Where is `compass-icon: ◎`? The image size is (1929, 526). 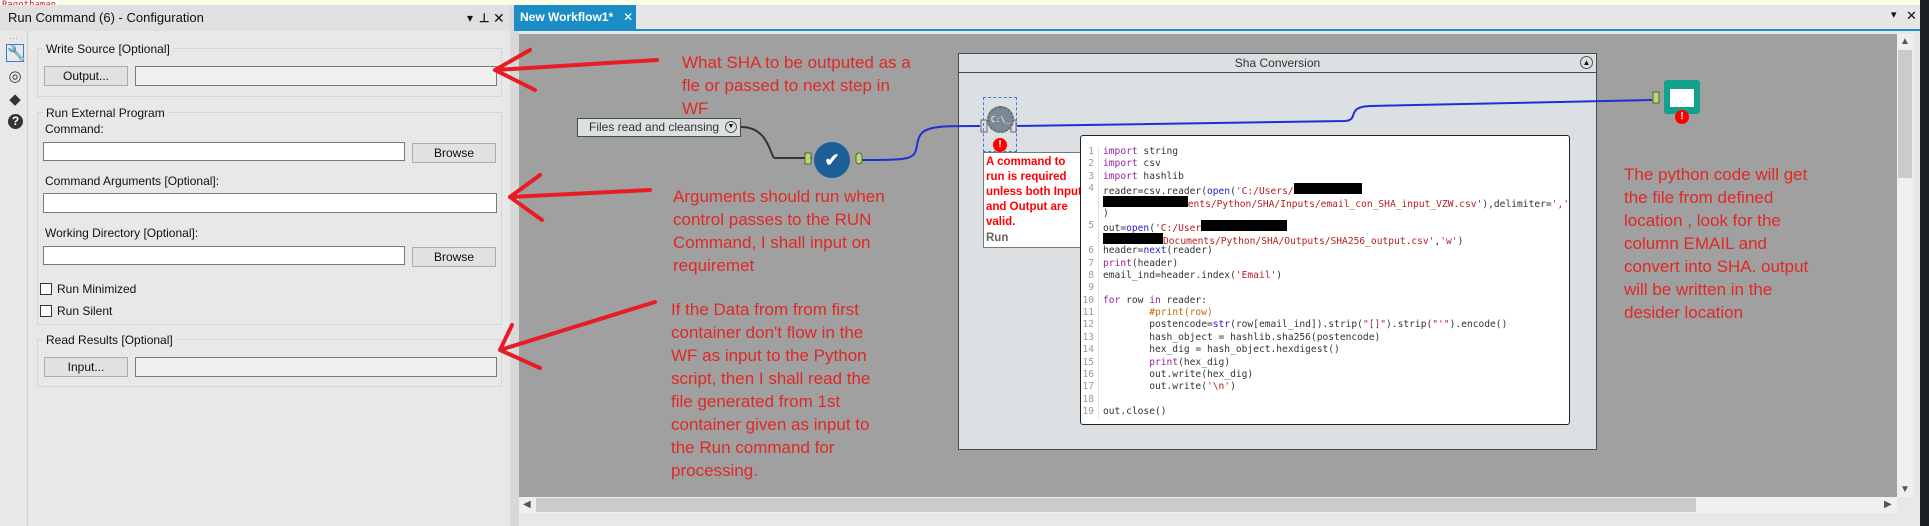
compass-icon: ◎ is located at coordinates (15, 77).